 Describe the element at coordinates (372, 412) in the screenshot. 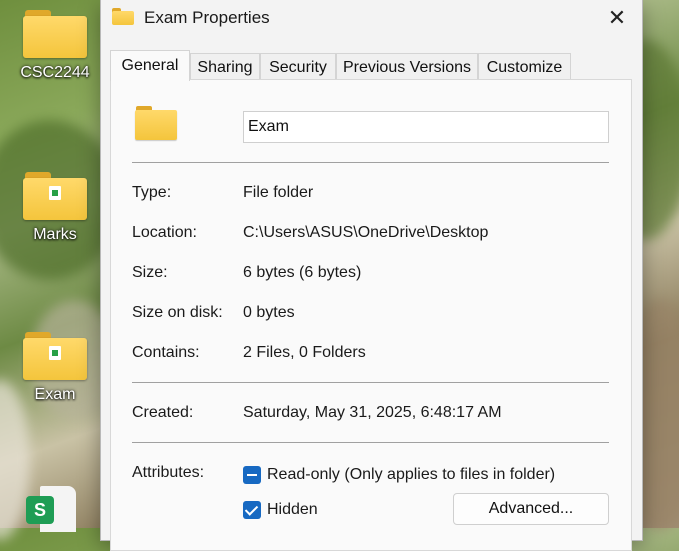

I see `created-value: Saturday, May 31, 2025, 6:48:17 AM` at that location.